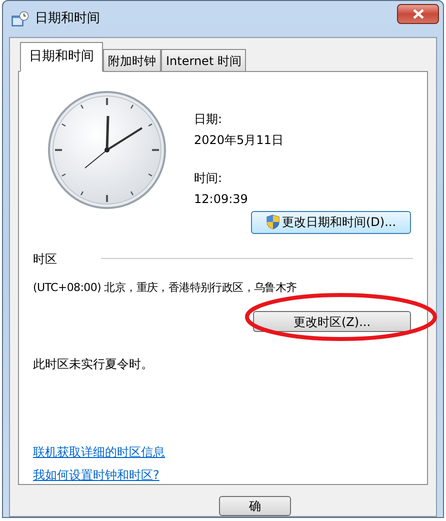 This screenshot has height=521, width=446. Describe the element at coordinates (99, 452) in the screenshot. I see `help-link: 联机获取详细的时区信息` at that location.